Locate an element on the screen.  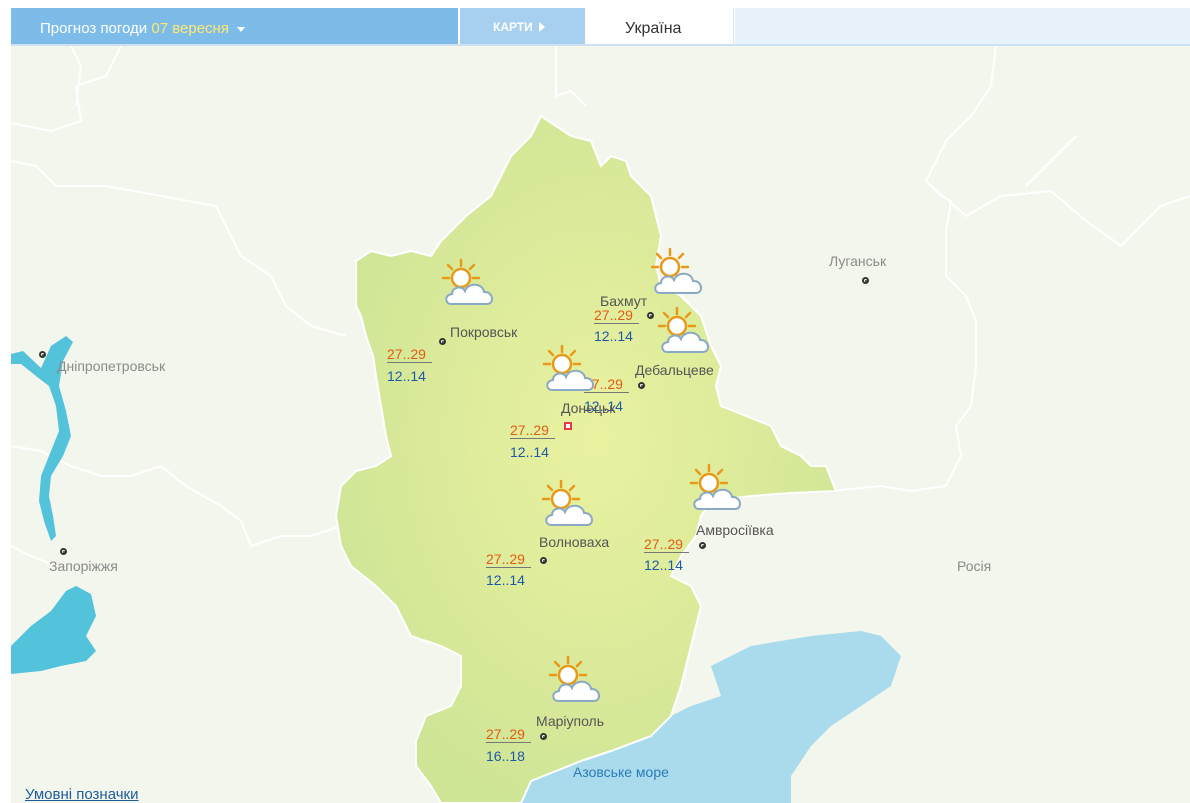
forecast-label: Прогноз погоди is located at coordinates (94, 28).